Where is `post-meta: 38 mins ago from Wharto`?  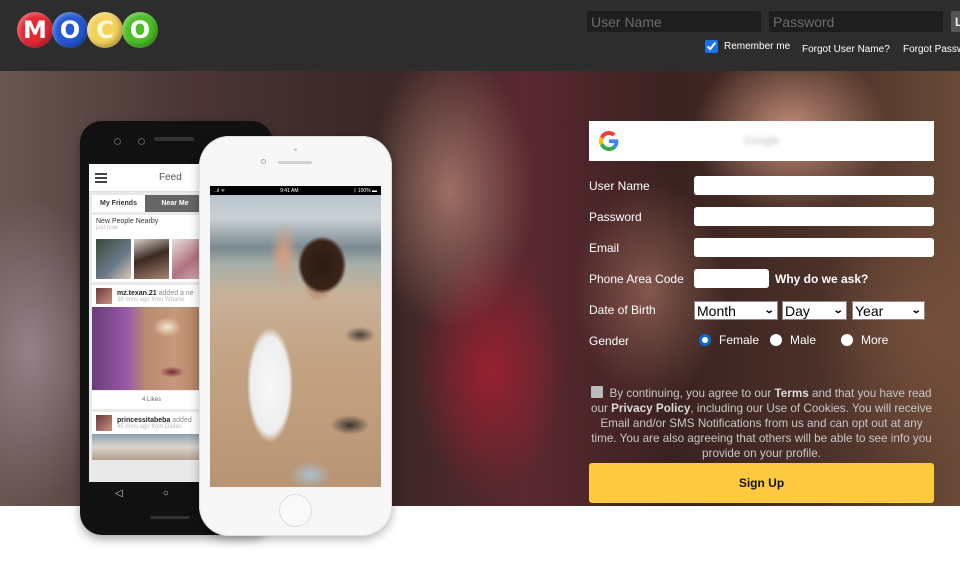
post-meta: 38 mins ago from Wharto is located at coordinates (151, 299).